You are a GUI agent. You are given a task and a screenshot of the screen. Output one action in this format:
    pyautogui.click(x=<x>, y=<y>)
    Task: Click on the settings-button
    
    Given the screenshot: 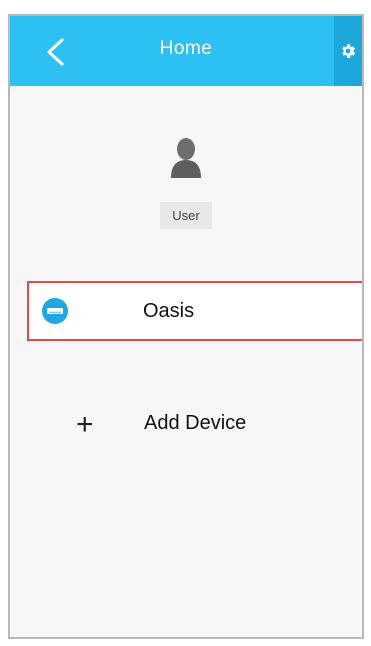 What is the action you would take?
    pyautogui.click(x=348, y=51)
    